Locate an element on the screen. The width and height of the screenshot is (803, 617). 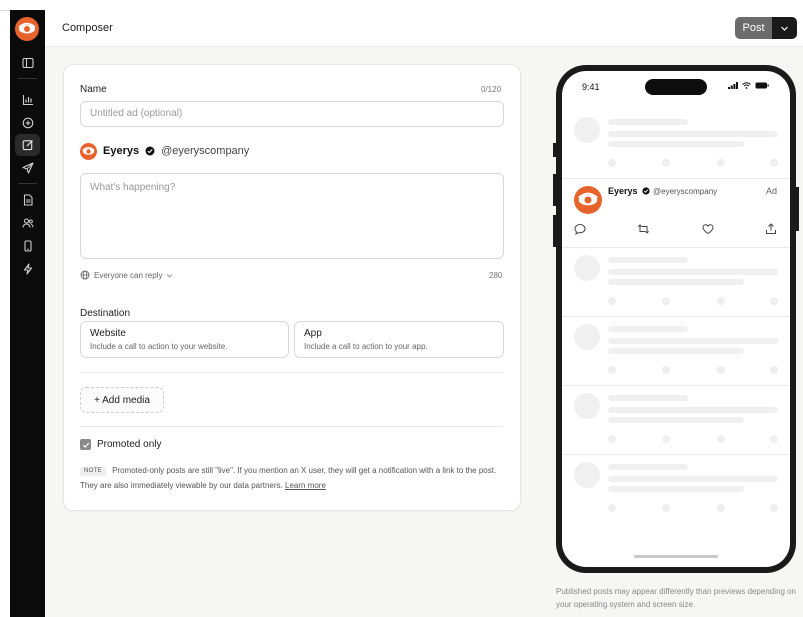
destination-title: Website is located at coordinates (108, 333).